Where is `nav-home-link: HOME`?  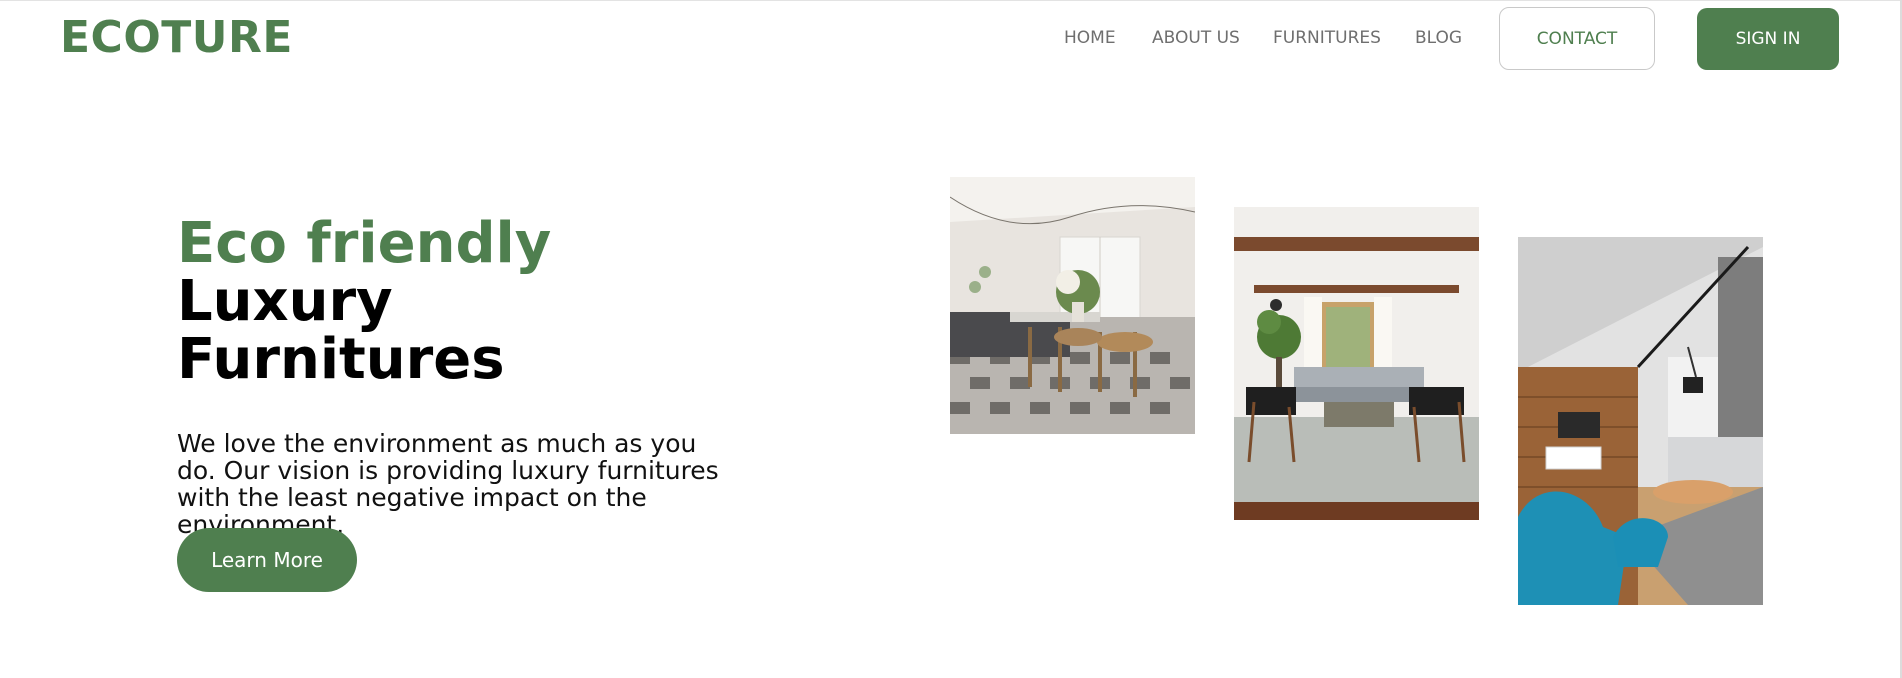 nav-home-link: HOME is located at coordinates (1090, 38).